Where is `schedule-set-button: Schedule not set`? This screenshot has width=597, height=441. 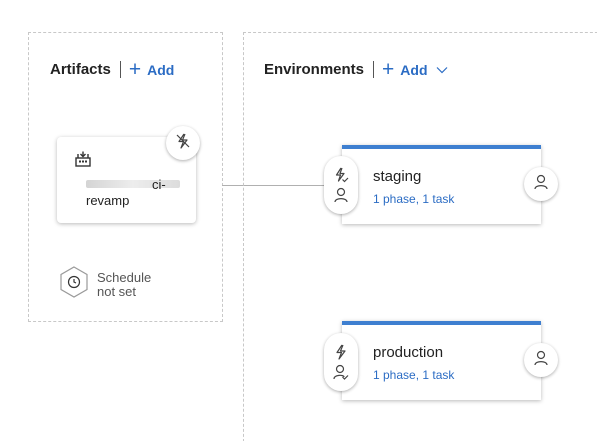
schedule-set-button: Schedule not set is located at coordinates (105, 284).